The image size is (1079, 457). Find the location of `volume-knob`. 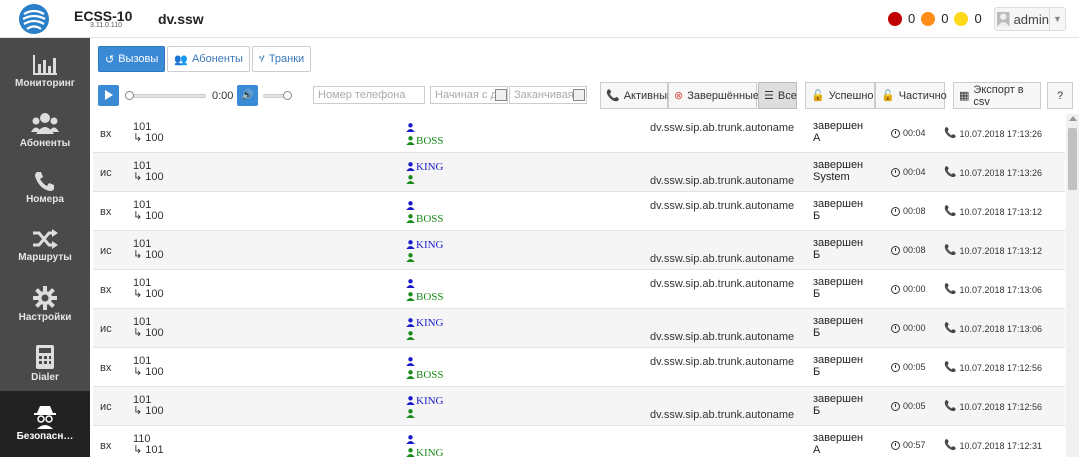

volume-knob is located at coordinates (287, 95).